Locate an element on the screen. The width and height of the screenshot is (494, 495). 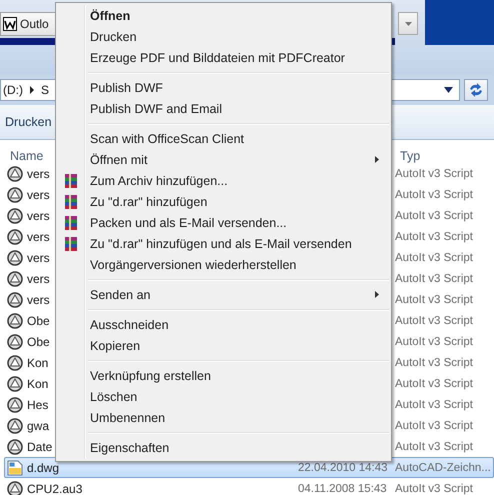
file-date: 22.04.2010 14:43 is located at coordinates (343, 468).